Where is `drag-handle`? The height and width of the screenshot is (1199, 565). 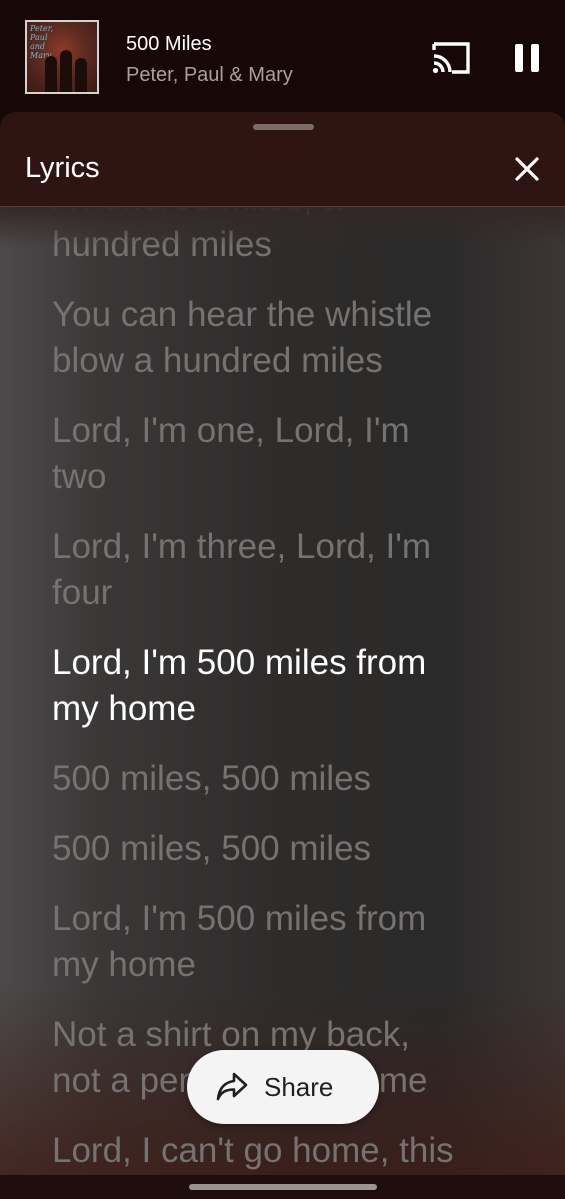
drag-handle is located at coordinates (283, 127).